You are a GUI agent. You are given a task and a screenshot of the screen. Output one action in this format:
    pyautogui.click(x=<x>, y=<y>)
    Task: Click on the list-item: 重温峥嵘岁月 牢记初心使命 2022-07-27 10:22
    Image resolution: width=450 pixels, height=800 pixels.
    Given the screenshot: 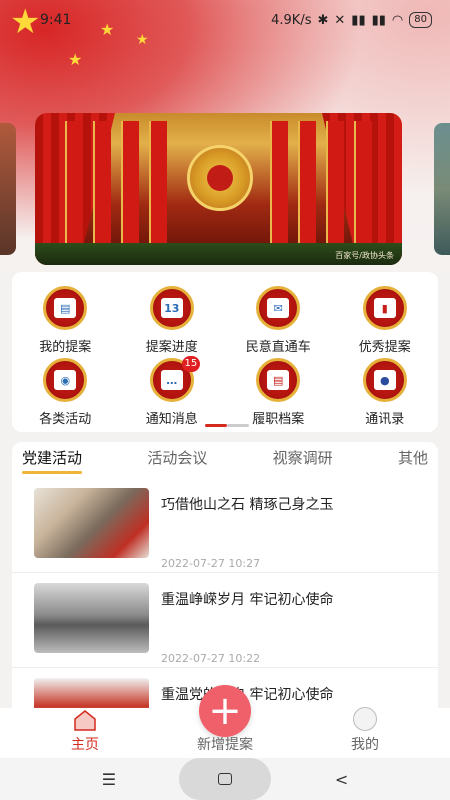 What is the action you would take?
    pyautogui.click(x=225, y=620)
    